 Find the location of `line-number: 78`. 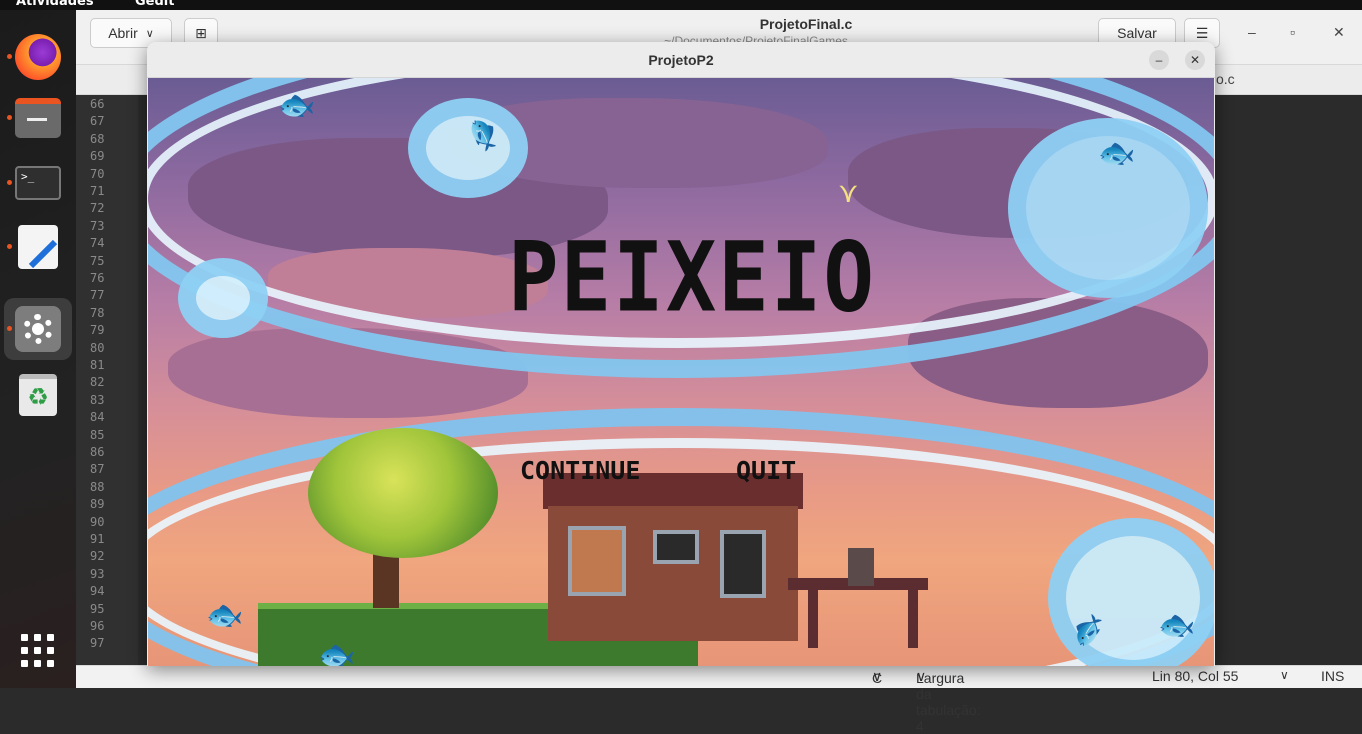

line-number: 78 is located at coordinates (97, 312).